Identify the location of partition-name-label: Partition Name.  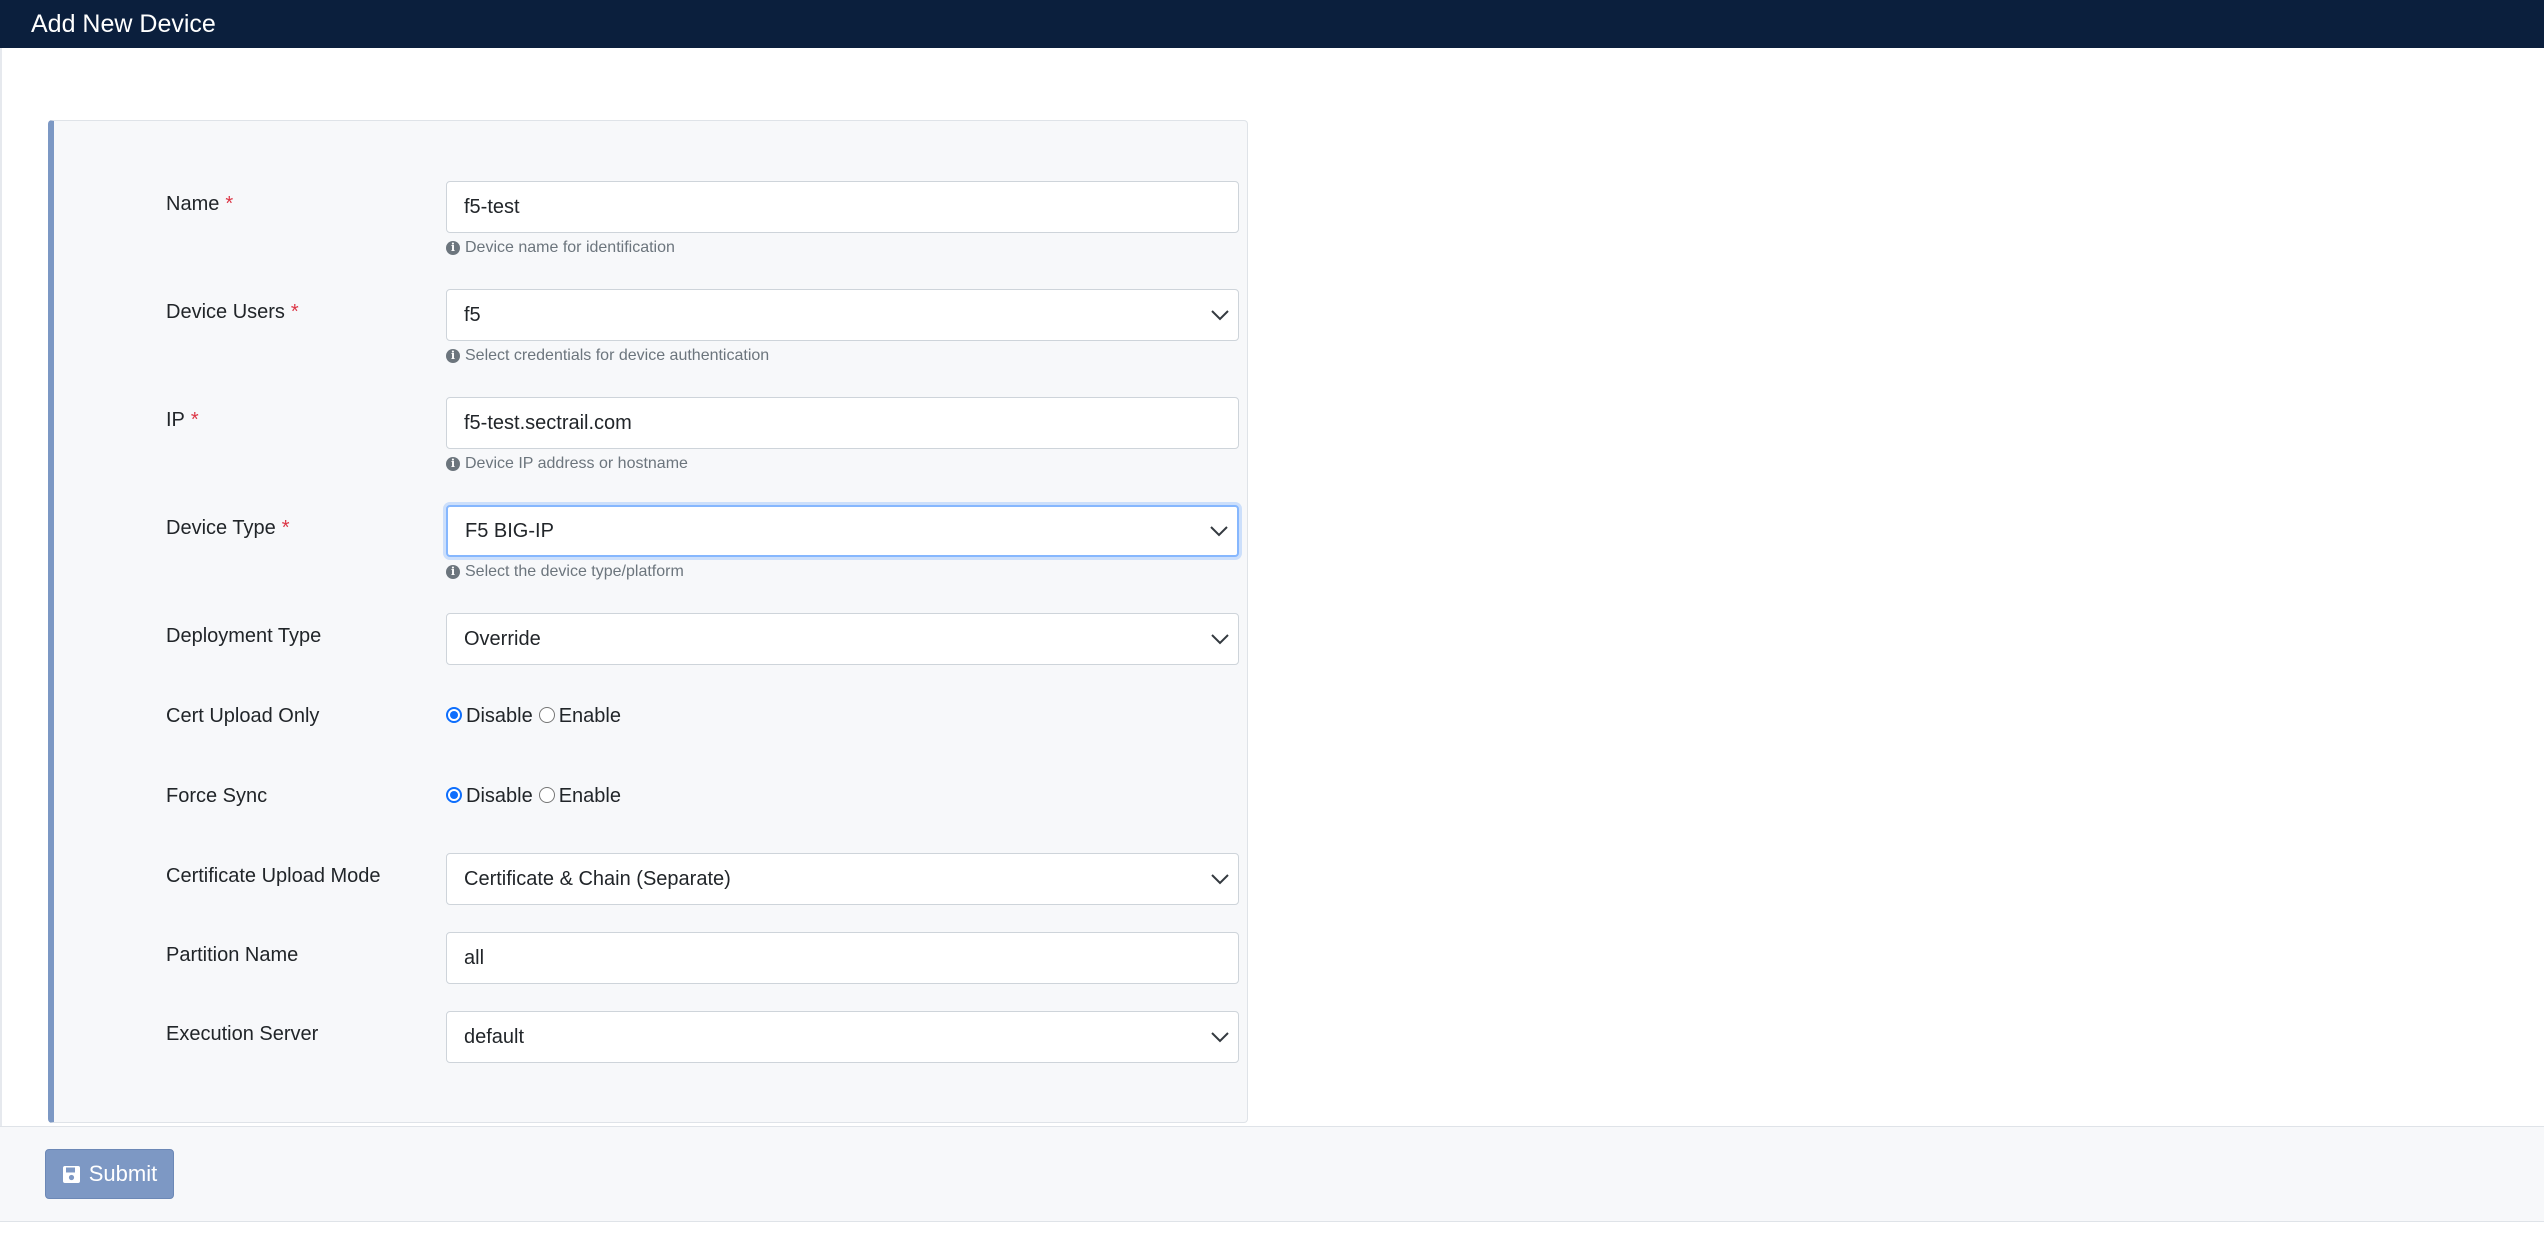
(232, 955).